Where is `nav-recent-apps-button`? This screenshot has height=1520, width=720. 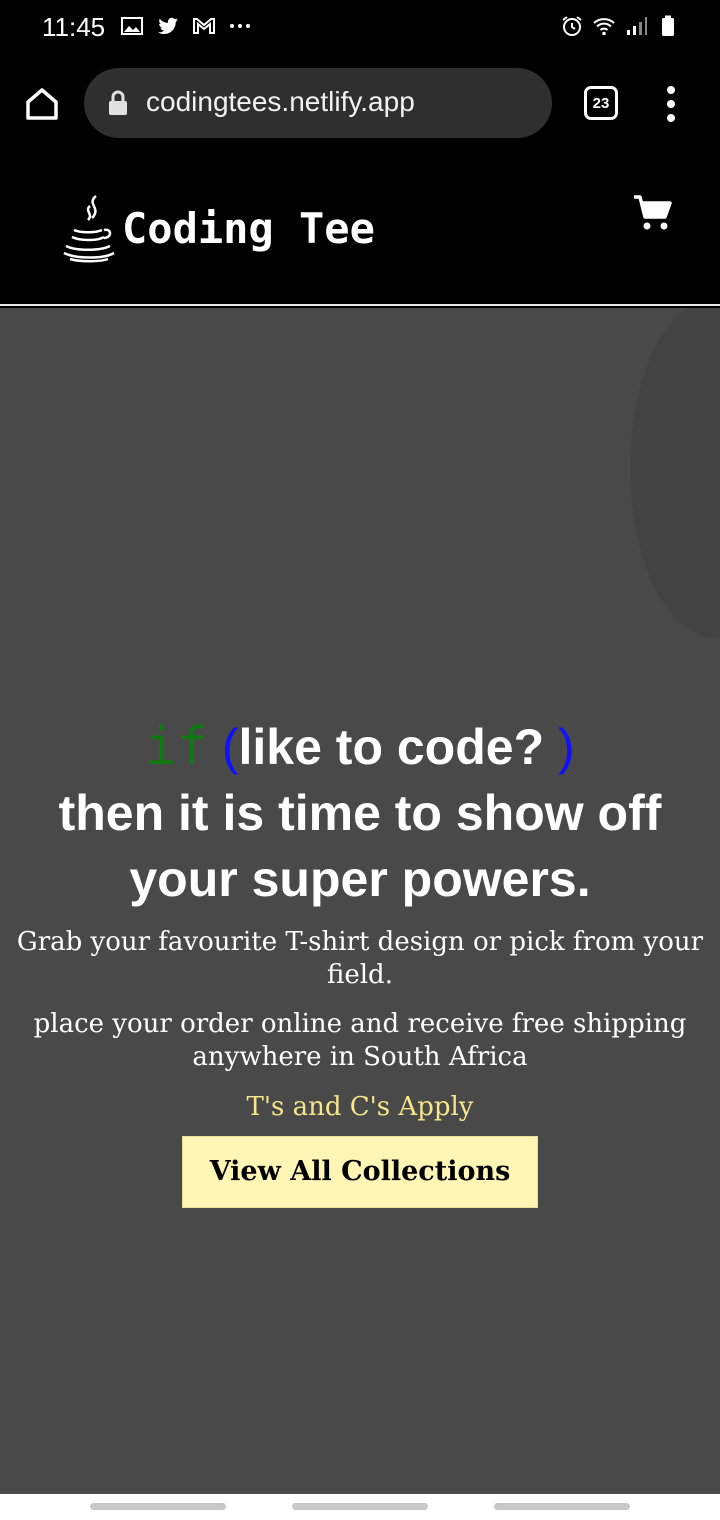
nav-recent-apps-button is located at coordinates (158, 1506).